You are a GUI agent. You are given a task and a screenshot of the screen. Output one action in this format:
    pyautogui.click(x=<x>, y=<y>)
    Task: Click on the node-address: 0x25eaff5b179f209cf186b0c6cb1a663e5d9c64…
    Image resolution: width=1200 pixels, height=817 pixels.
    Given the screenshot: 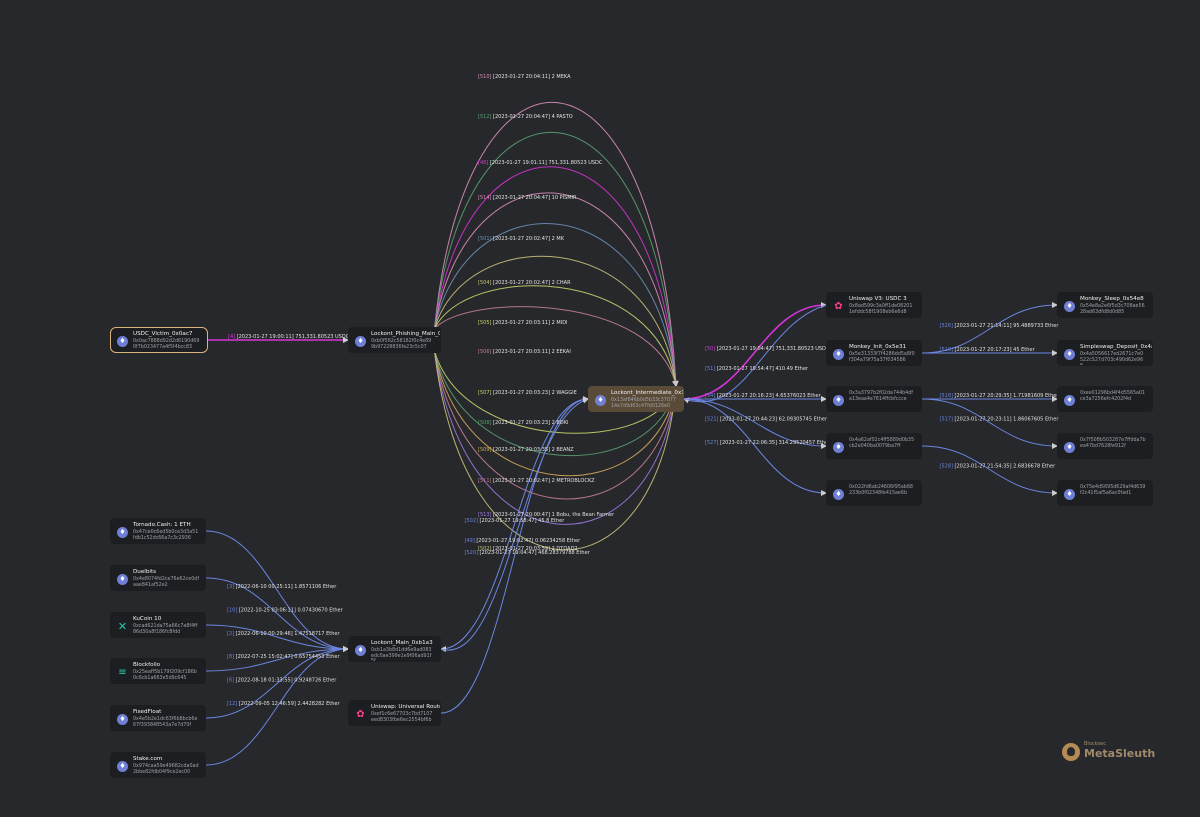 What is the action you would take?
    pyautogui.click(x=165, y=675)
    